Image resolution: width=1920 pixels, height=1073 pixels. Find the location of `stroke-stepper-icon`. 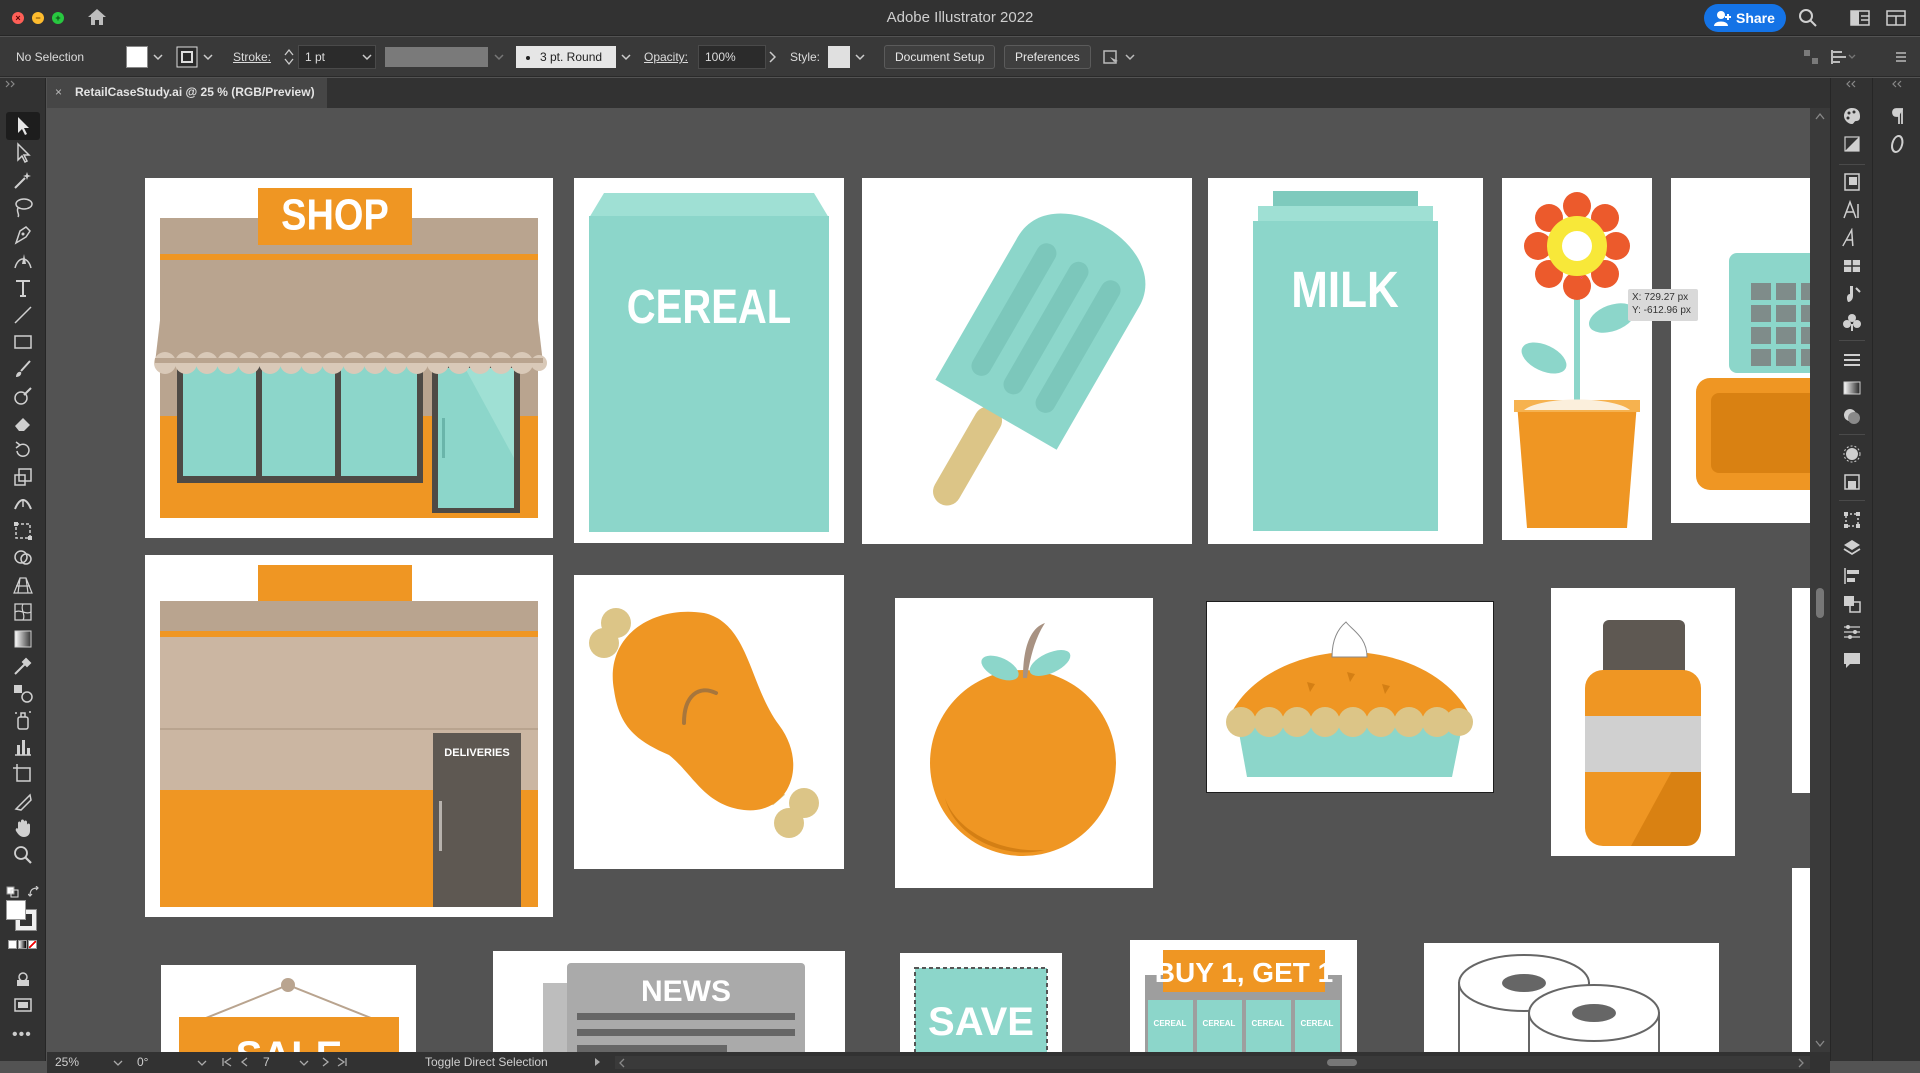

stroke-stepper-icon is located at coordinates (289, 57).